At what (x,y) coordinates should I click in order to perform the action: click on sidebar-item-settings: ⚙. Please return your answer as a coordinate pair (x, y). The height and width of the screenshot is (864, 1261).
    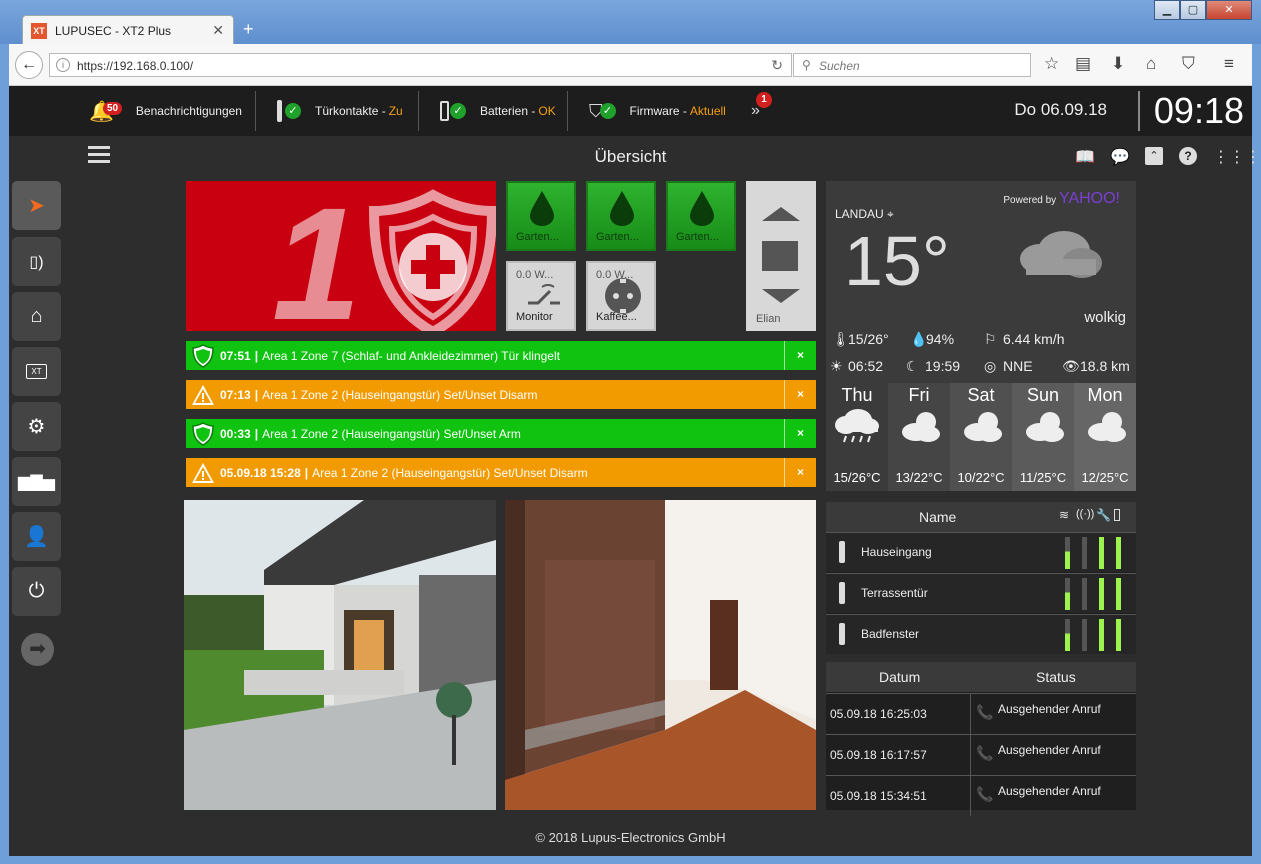
    Looking at the image, I should click on (36, 426).